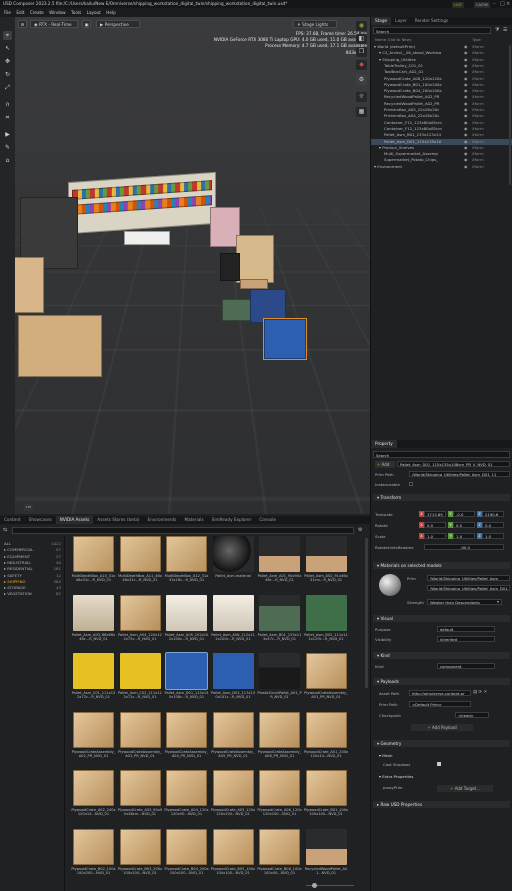 This screenshot has height=891, width=512. Describe the element at coordinates (440, 693) in the screenshot. I see `asset-path-field: http://omniverse-content-pr` at that location.